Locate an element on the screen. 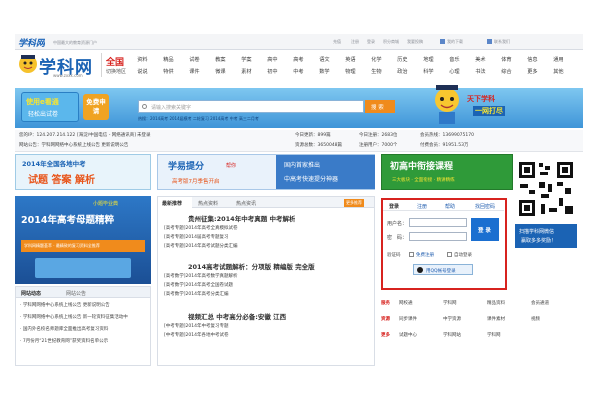  service-nav-link: 试题中心 is located at coordinates (408, 335).